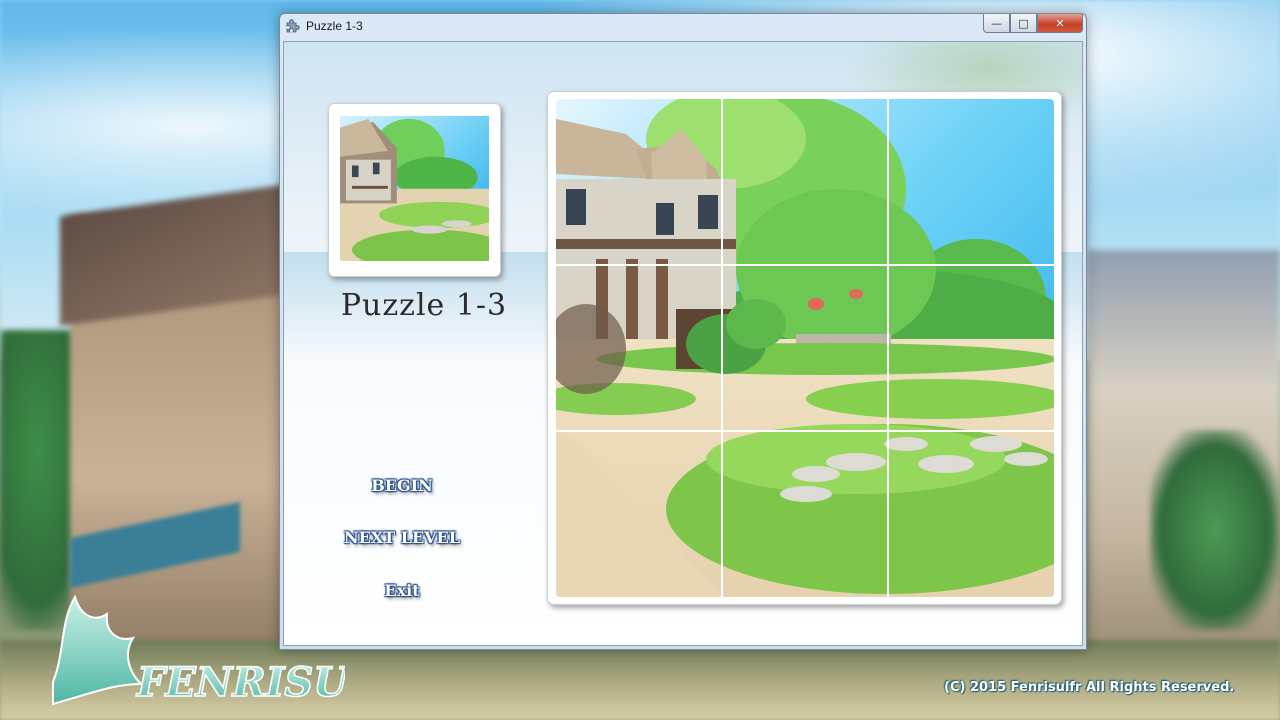  Describe the element at coordinates (683, 27) in the screenshot. I see `title-bar: Puzzle 1-3 — □ ✕` at that location.